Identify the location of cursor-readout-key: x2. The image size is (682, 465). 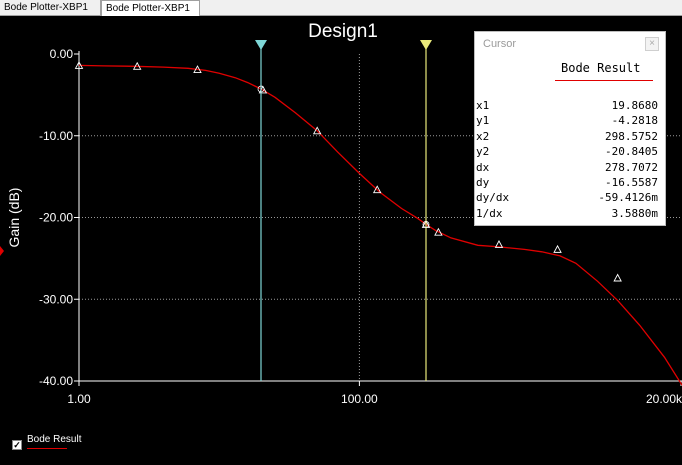
(483, 136).